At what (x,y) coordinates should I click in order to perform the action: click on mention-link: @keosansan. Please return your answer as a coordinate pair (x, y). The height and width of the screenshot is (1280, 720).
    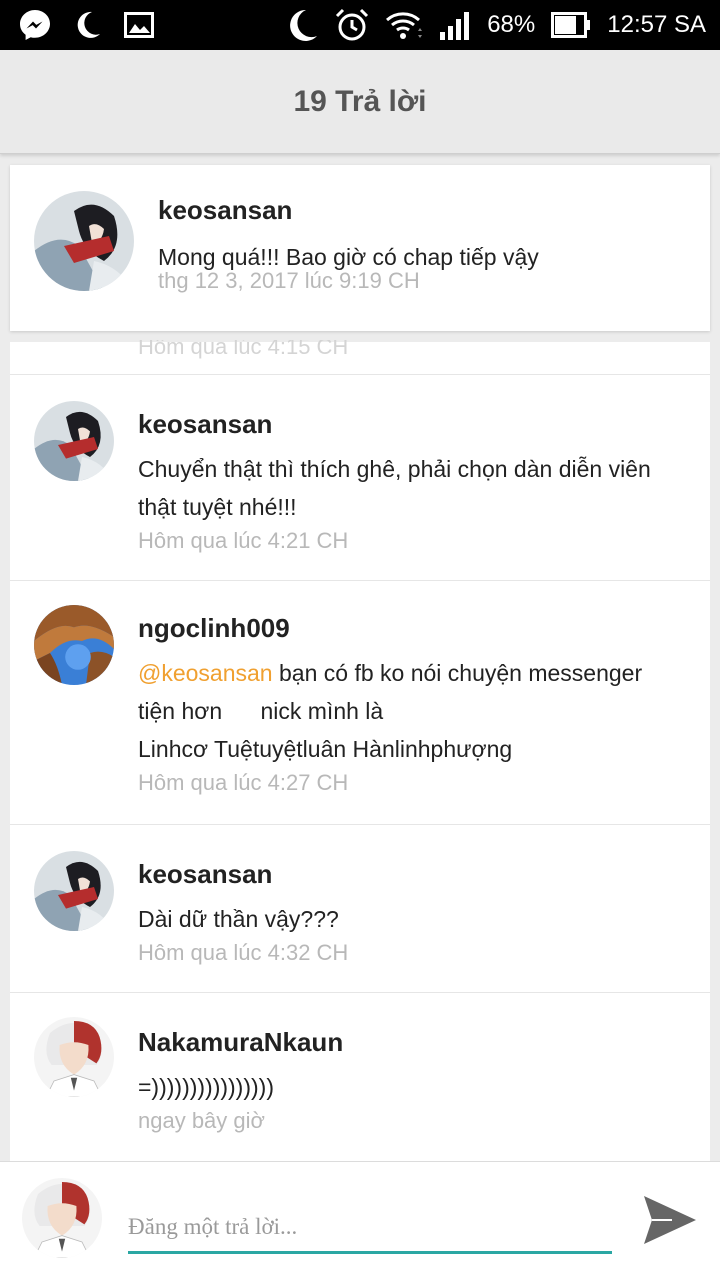
    Looking at the image, I should click on (205, 673).